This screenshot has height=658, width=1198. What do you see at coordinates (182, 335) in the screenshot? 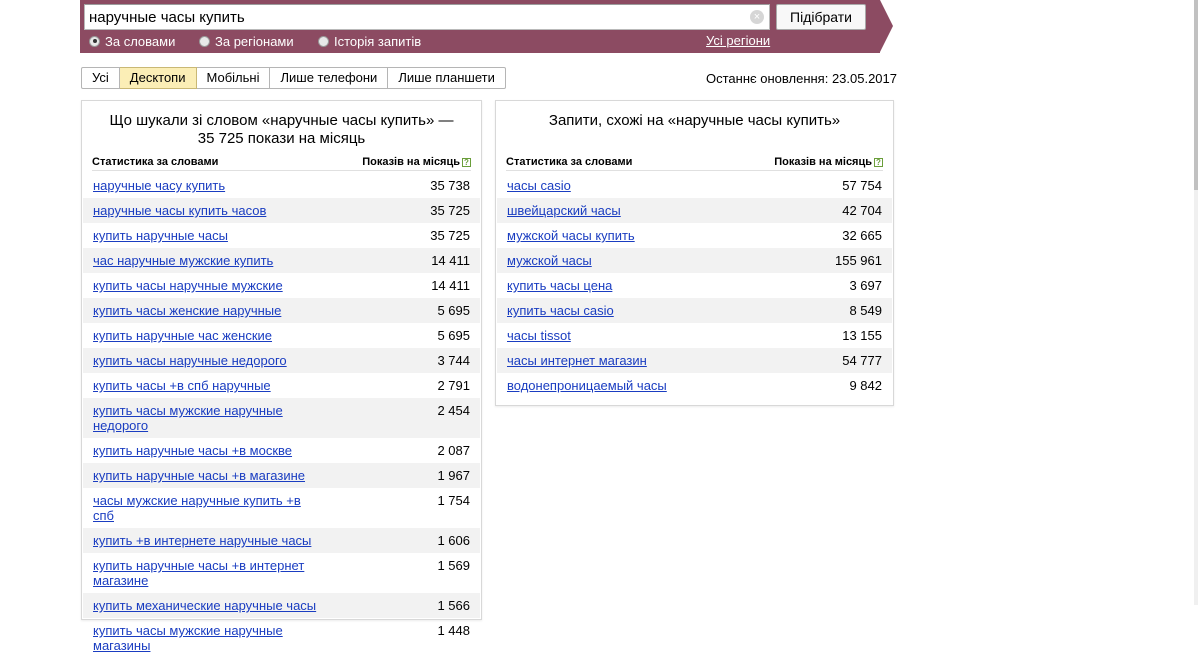
I see `query-link: купить наручные час женские` at bounding box center [182, 335].